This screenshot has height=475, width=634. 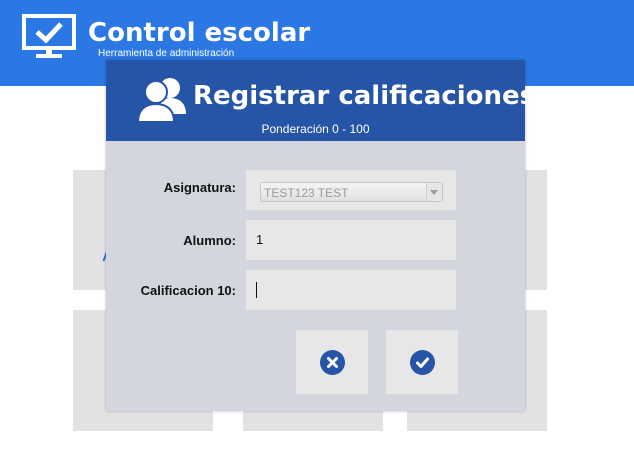 I want to click on confirm-button, so click(x=422, y=362).